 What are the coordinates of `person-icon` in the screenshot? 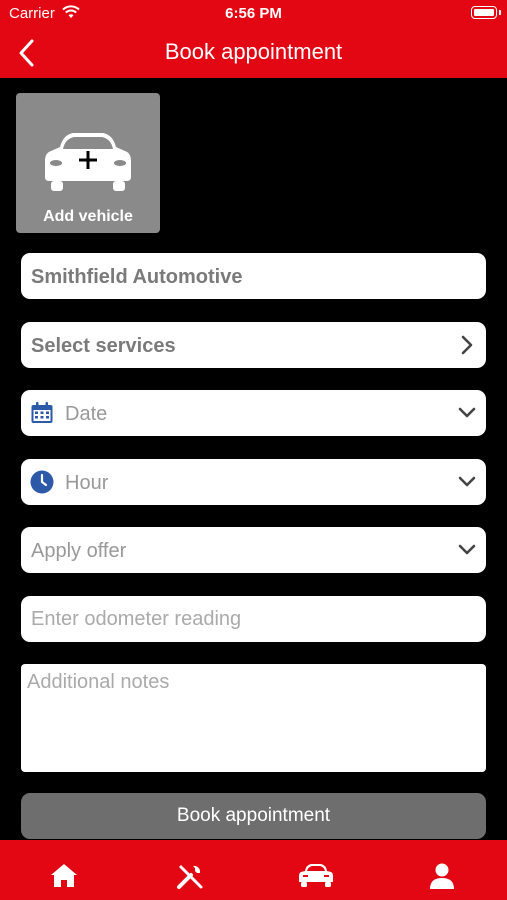 It's located at (442, 876).